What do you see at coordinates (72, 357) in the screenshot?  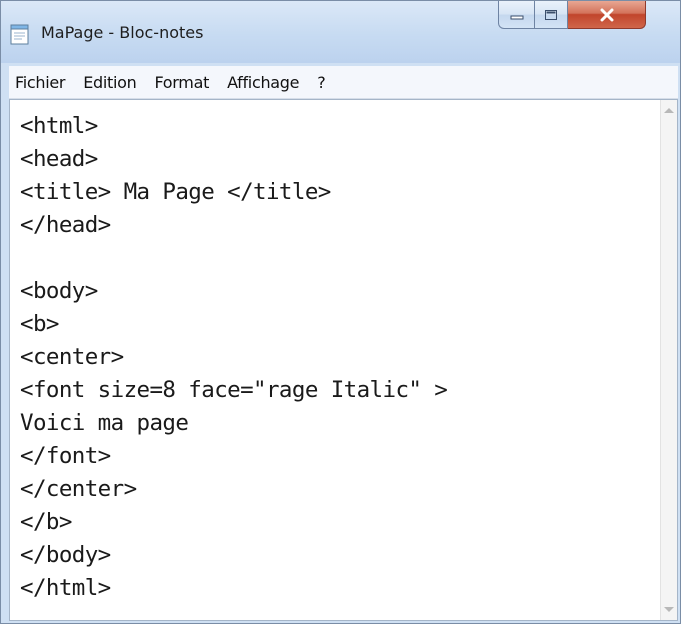 I see `editor-line: <center>` at bounding box center [72, 357].